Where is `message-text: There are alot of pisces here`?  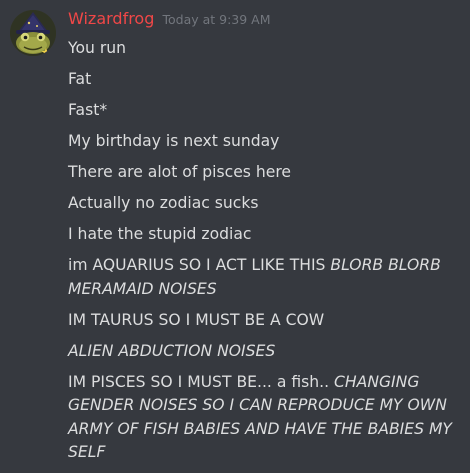
message-text: There are alot of pisces here is located at coordinates (180, 172).